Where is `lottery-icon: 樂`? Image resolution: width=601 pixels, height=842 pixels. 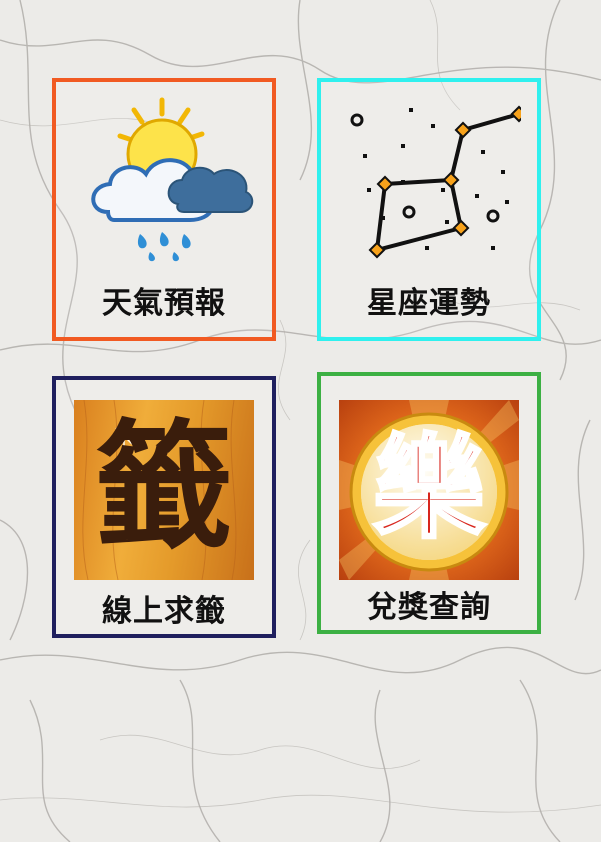 lottery-icon: 樂 is located at coordinates (429, 490).